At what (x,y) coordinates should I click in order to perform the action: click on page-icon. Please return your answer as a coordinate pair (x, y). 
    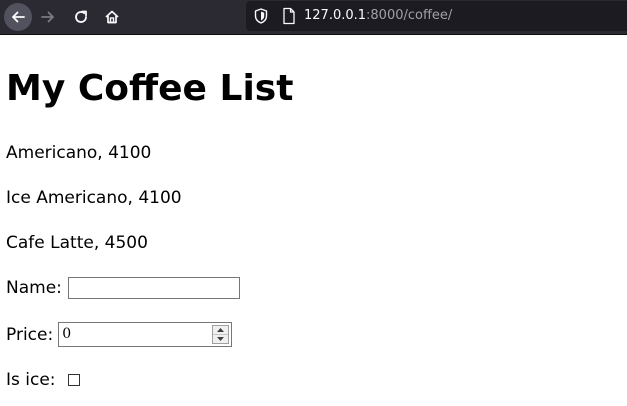
    Looking at the image, I should click on (289, 16).